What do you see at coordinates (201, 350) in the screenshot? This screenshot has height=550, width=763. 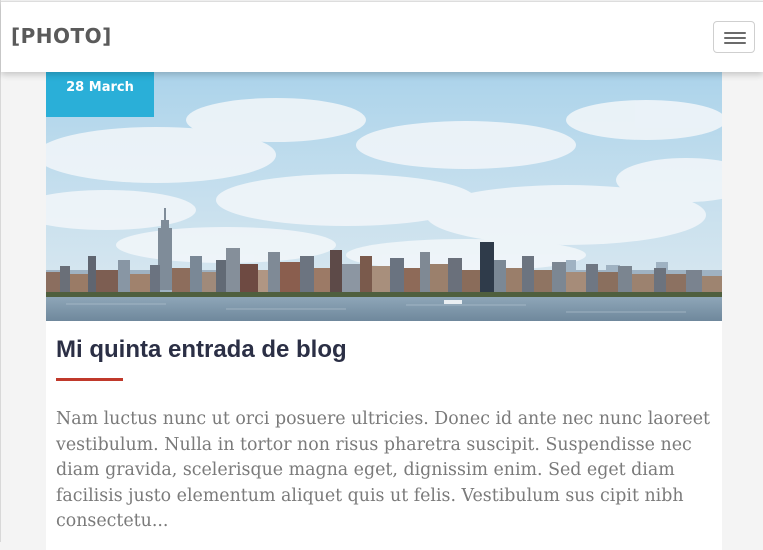 I see `post-title-link: Mi quinta entrada de blog` at bounding box center [201, 350].